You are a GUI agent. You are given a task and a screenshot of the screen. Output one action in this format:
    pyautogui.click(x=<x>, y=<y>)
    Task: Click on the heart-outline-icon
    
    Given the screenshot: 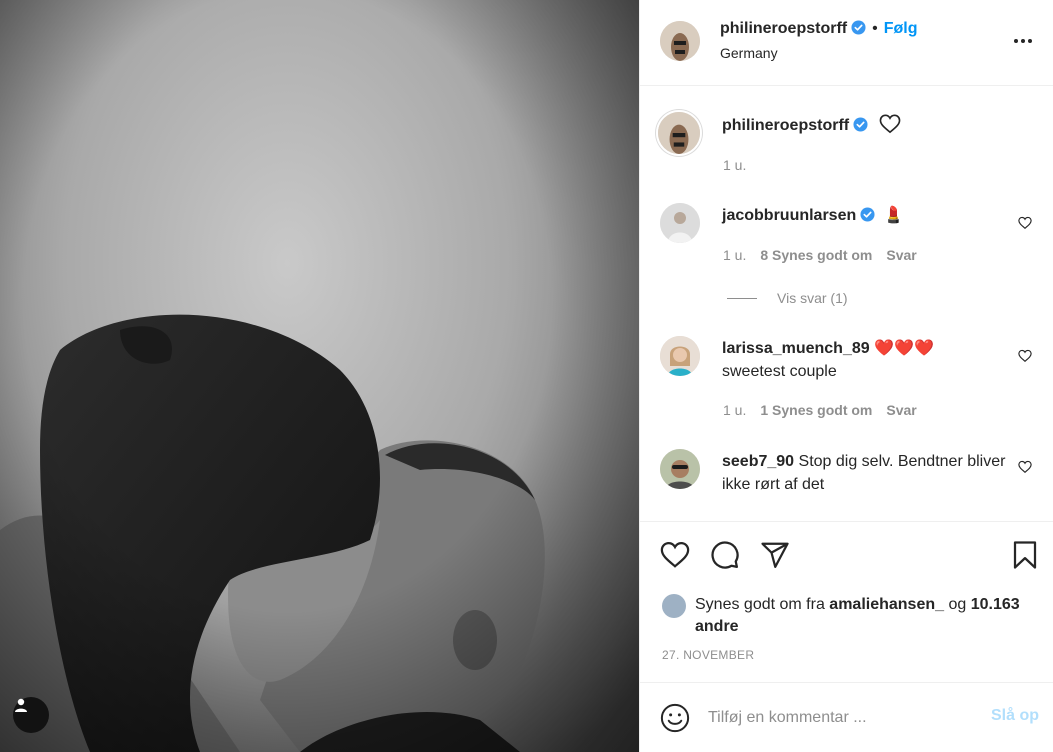 What is the action you would take?
    pyautogui.click(x=889, y=124)
    